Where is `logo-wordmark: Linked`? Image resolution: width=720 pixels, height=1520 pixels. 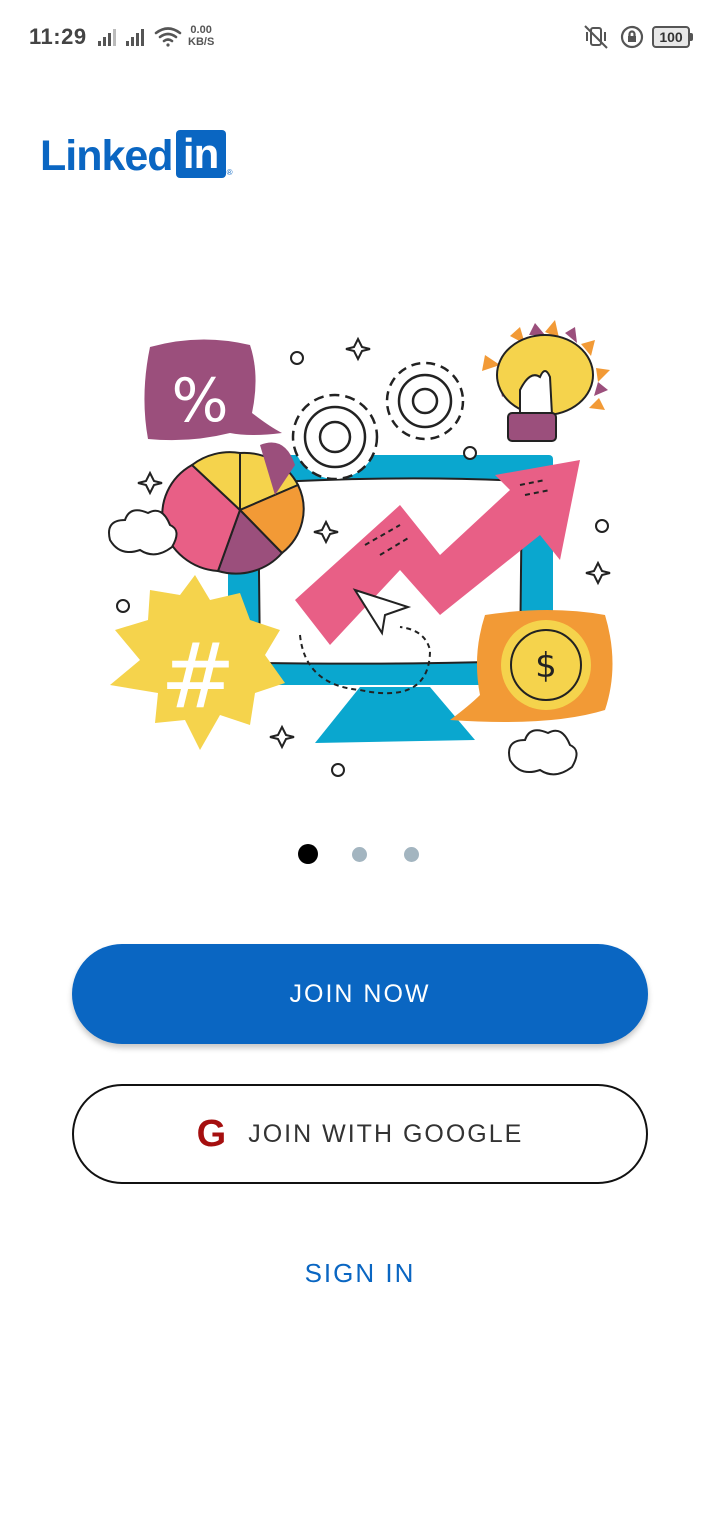 logo-wordmark: Linked is located at coordinates (107, 156).